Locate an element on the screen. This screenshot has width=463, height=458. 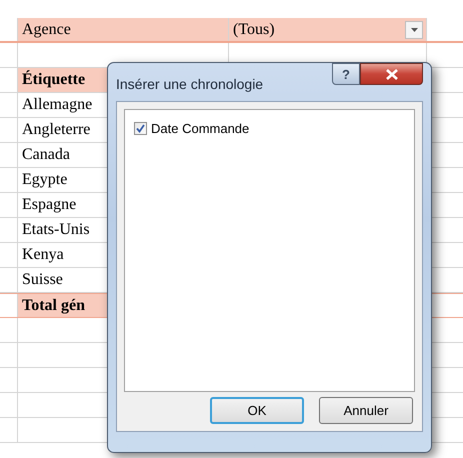
caret-icon is located at coordinates (414, 30).